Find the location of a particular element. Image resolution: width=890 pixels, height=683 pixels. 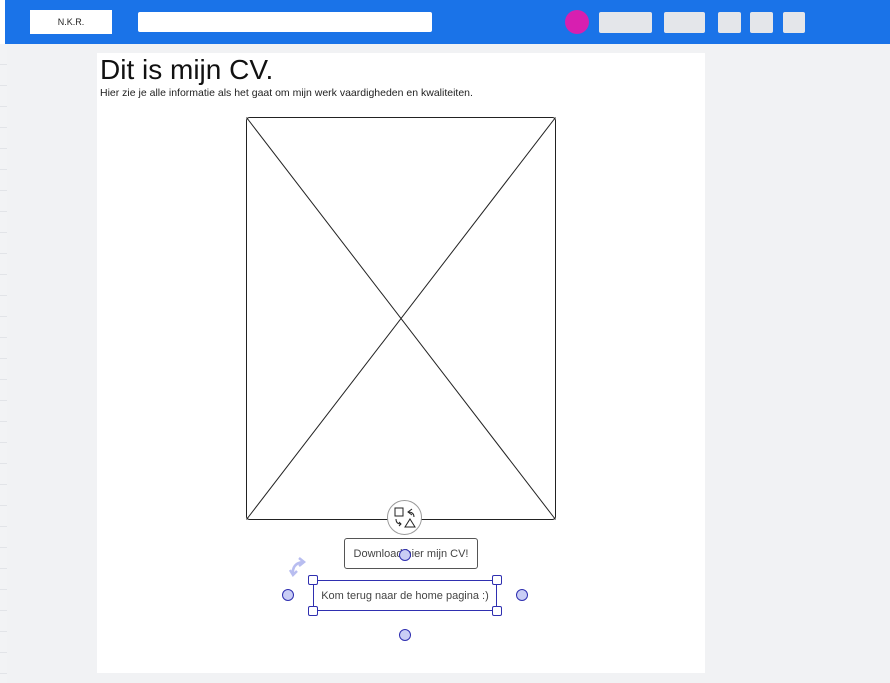

search-input is located at coordinates (285, 22).